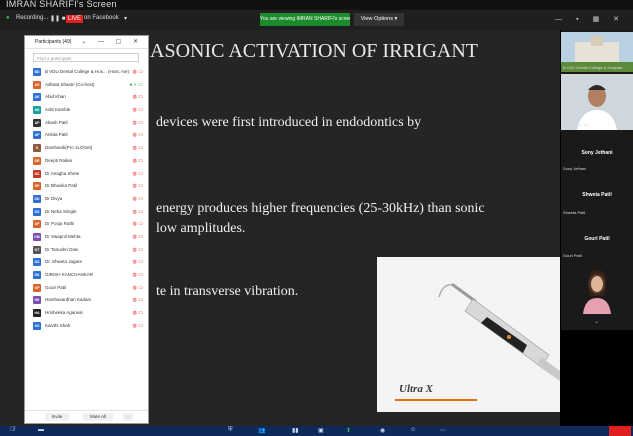 Image resolution: width=633 pixels, height=436 pixels. I want to click on video-tile-participant, so click(597, 288).